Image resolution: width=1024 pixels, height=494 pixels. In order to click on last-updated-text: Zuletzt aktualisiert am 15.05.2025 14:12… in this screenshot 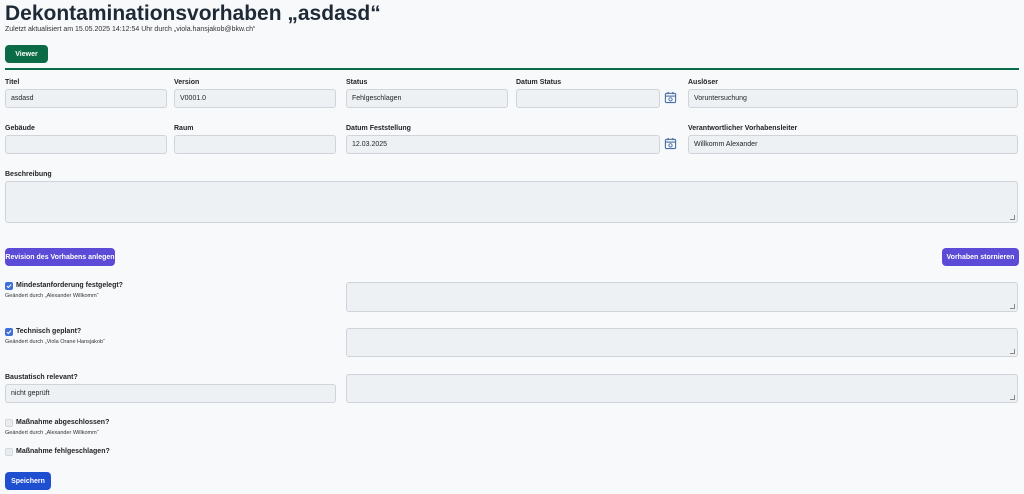, I will do `click(130, 29)`.